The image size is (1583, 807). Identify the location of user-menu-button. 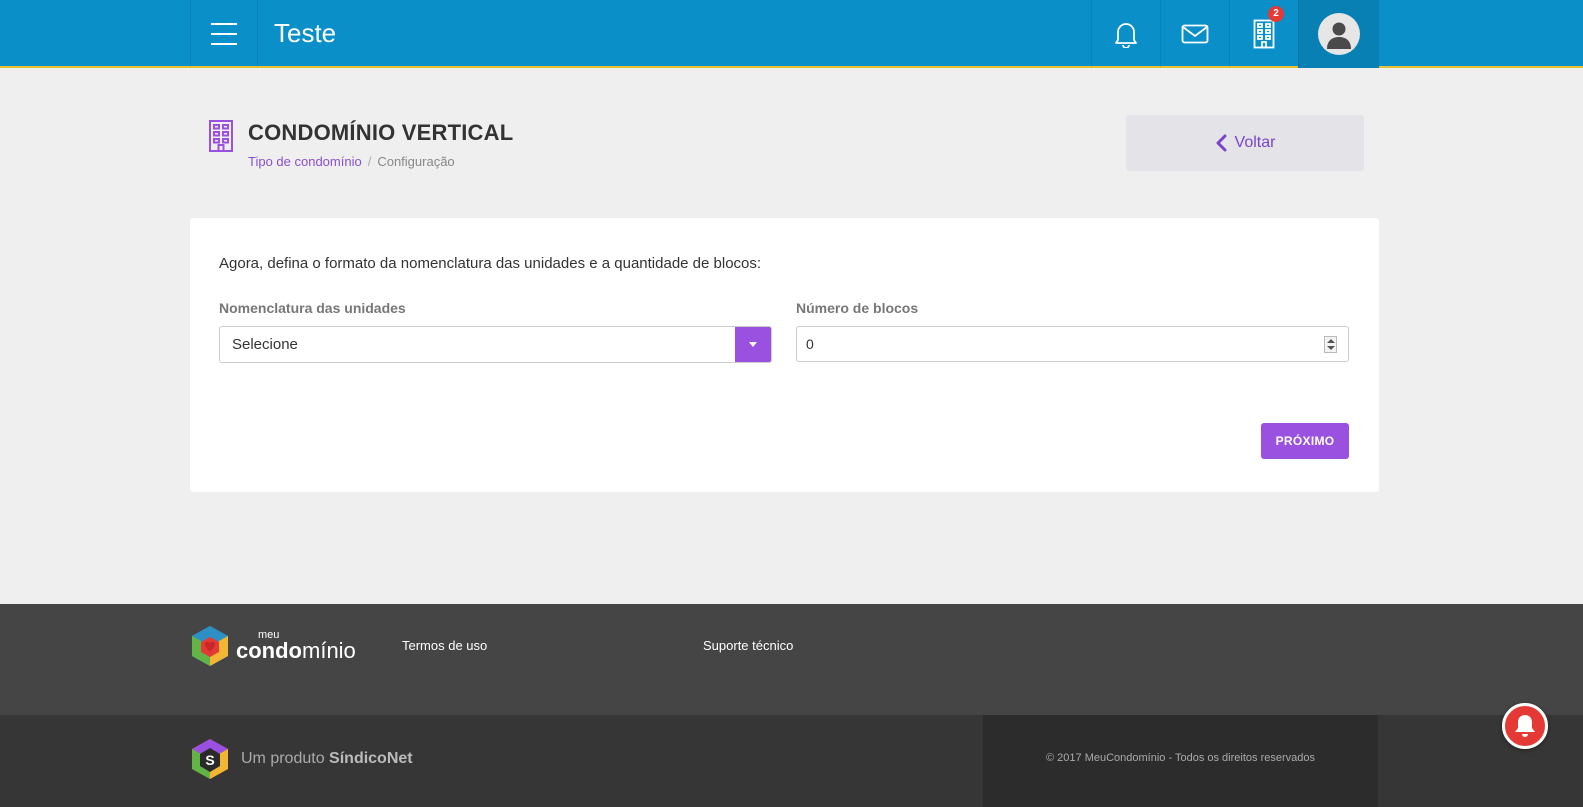
(1338, 34).